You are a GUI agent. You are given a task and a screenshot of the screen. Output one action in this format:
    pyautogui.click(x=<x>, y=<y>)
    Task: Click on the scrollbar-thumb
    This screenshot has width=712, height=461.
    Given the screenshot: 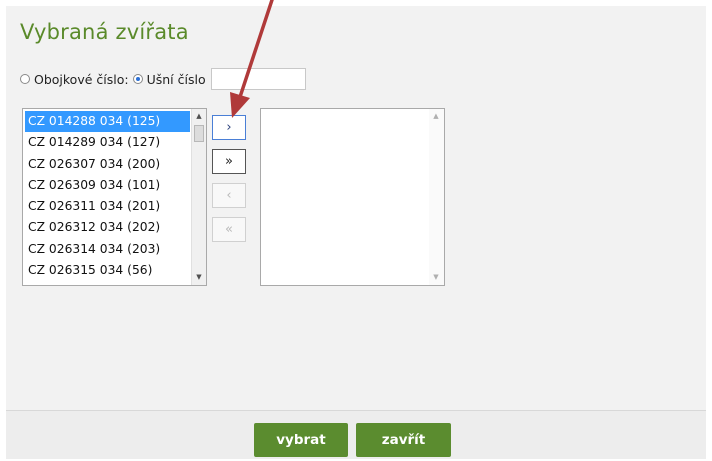 What is the action you would take?
    pyautogui.click(x=199, y=133)
    